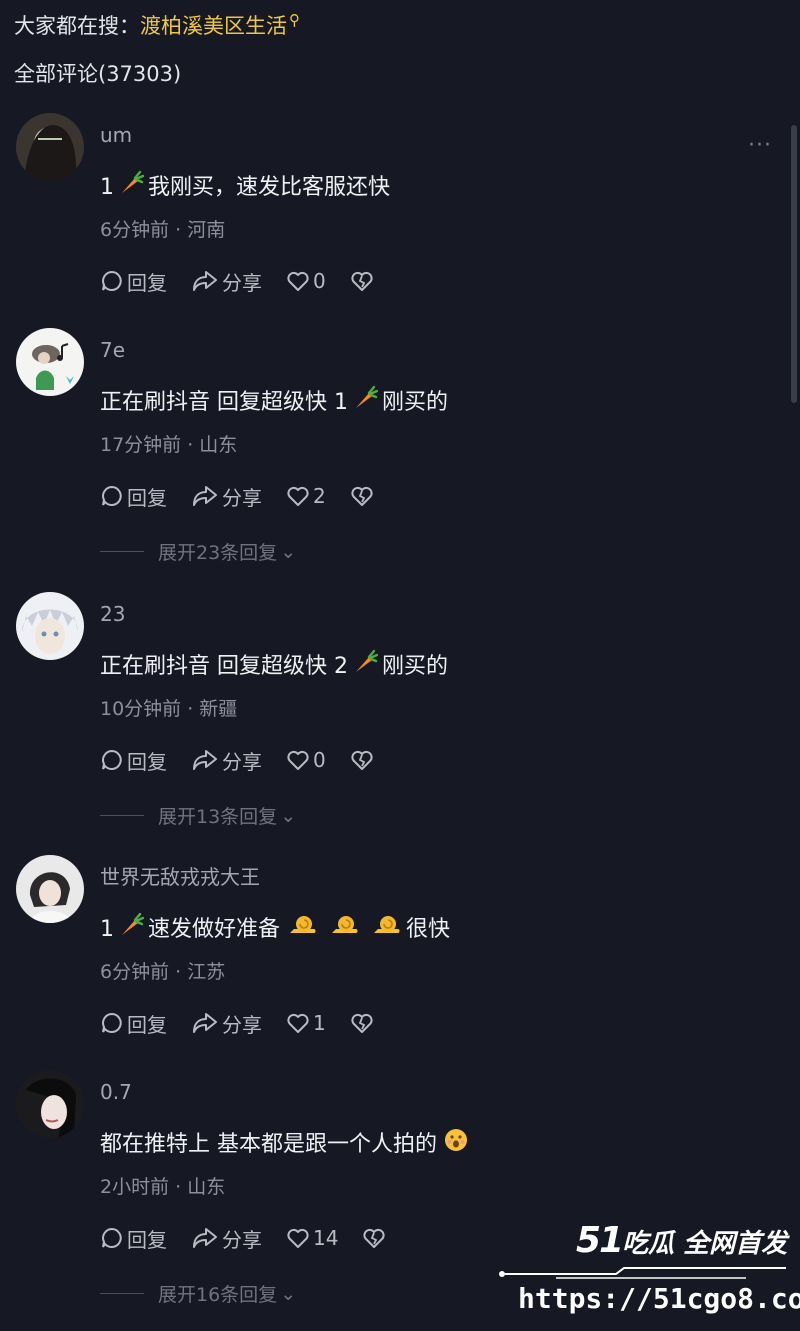 Image resolution: width=800 pixels, height=1331 pixels. Describe the element at coordinates (659, 1298) in the screenshot. I see `watermark-url: https://51cgo8.com` at that location.